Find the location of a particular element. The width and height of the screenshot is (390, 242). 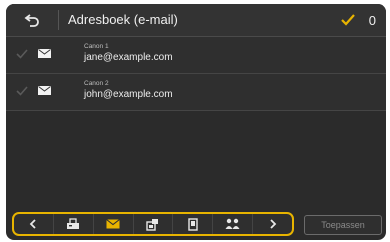

selection-counter: 0 is located at coordinates (358, 20).